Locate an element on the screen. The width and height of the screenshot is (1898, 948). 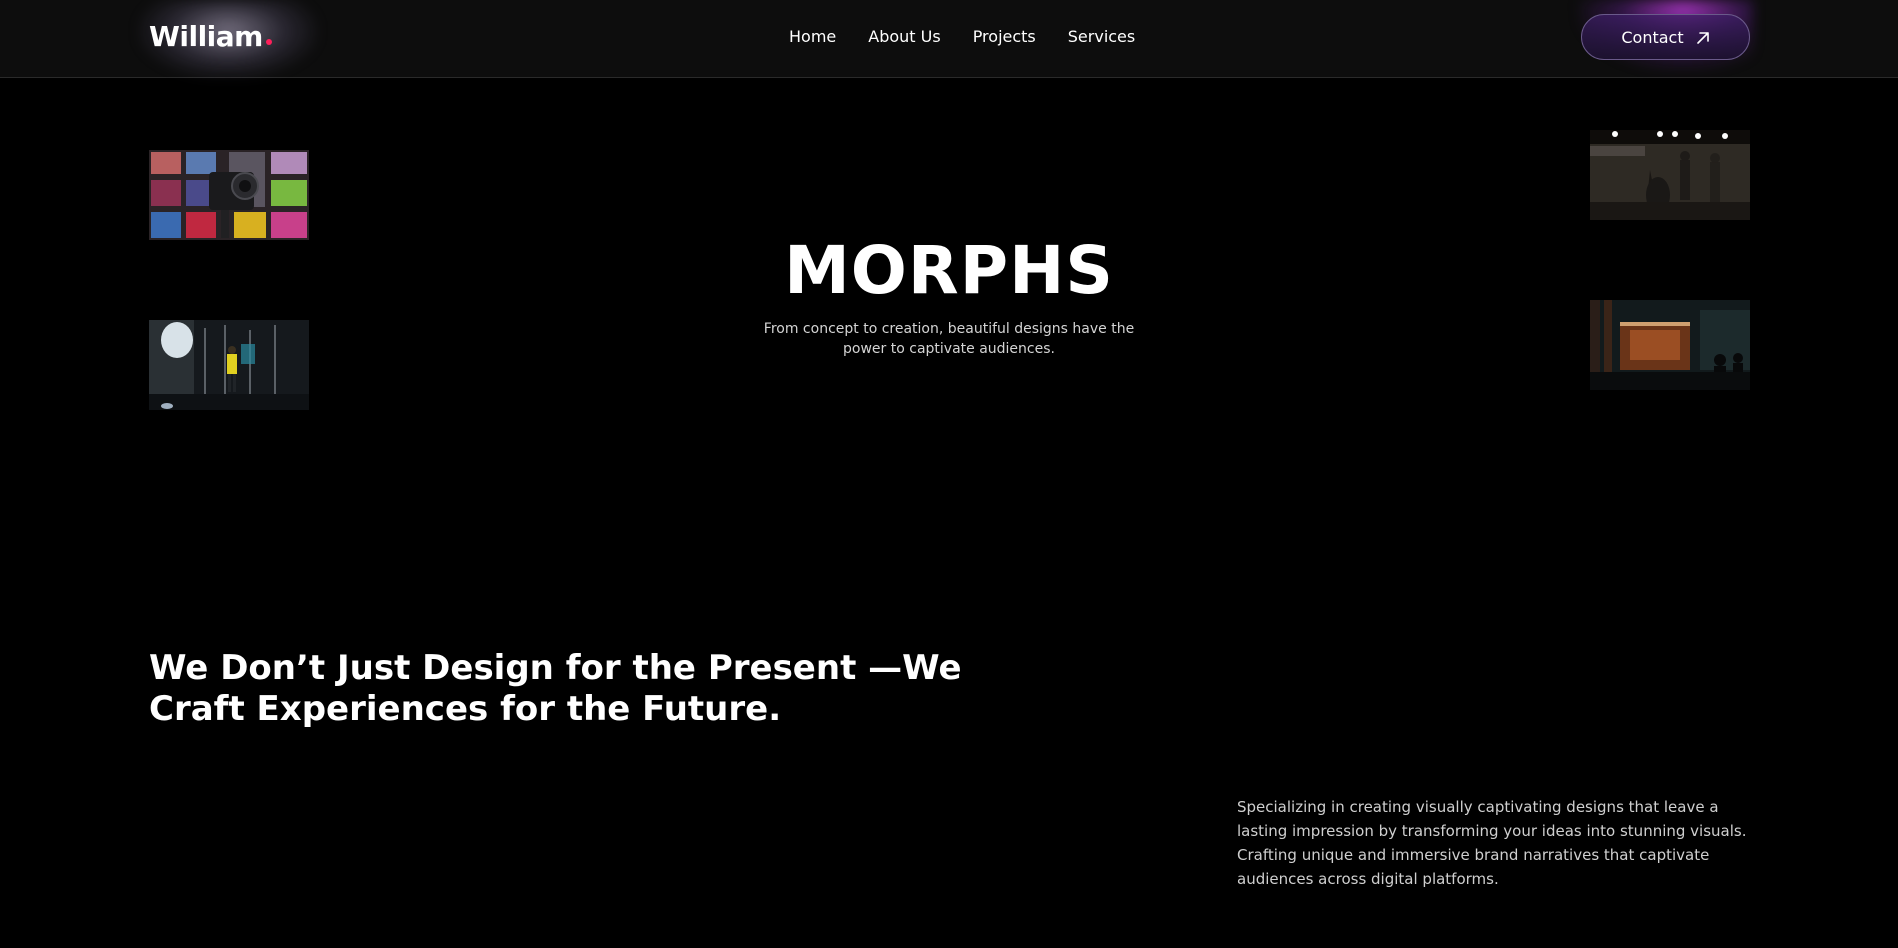
contact-button: Contact is located at coordinates (1665, 37).